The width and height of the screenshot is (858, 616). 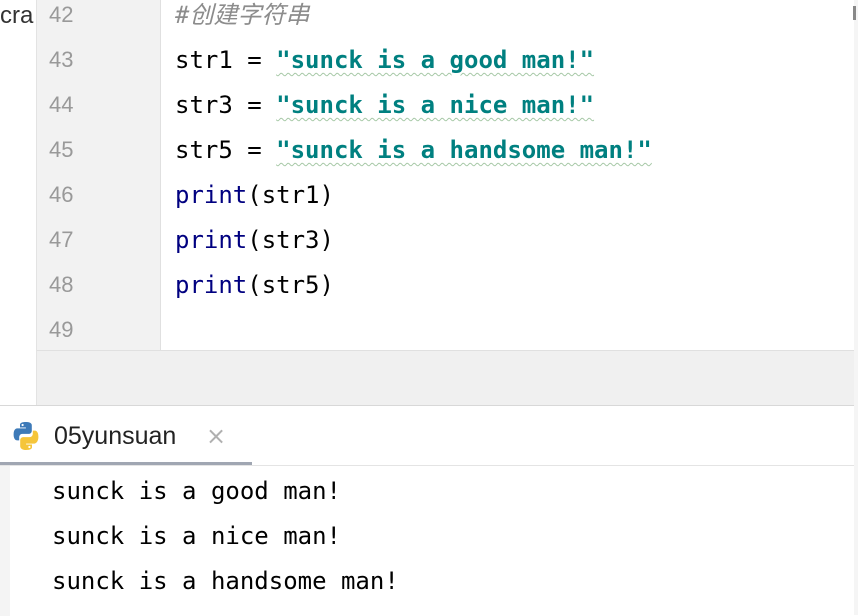 I want to click on line-number: 46, so click(x=61, y=194).